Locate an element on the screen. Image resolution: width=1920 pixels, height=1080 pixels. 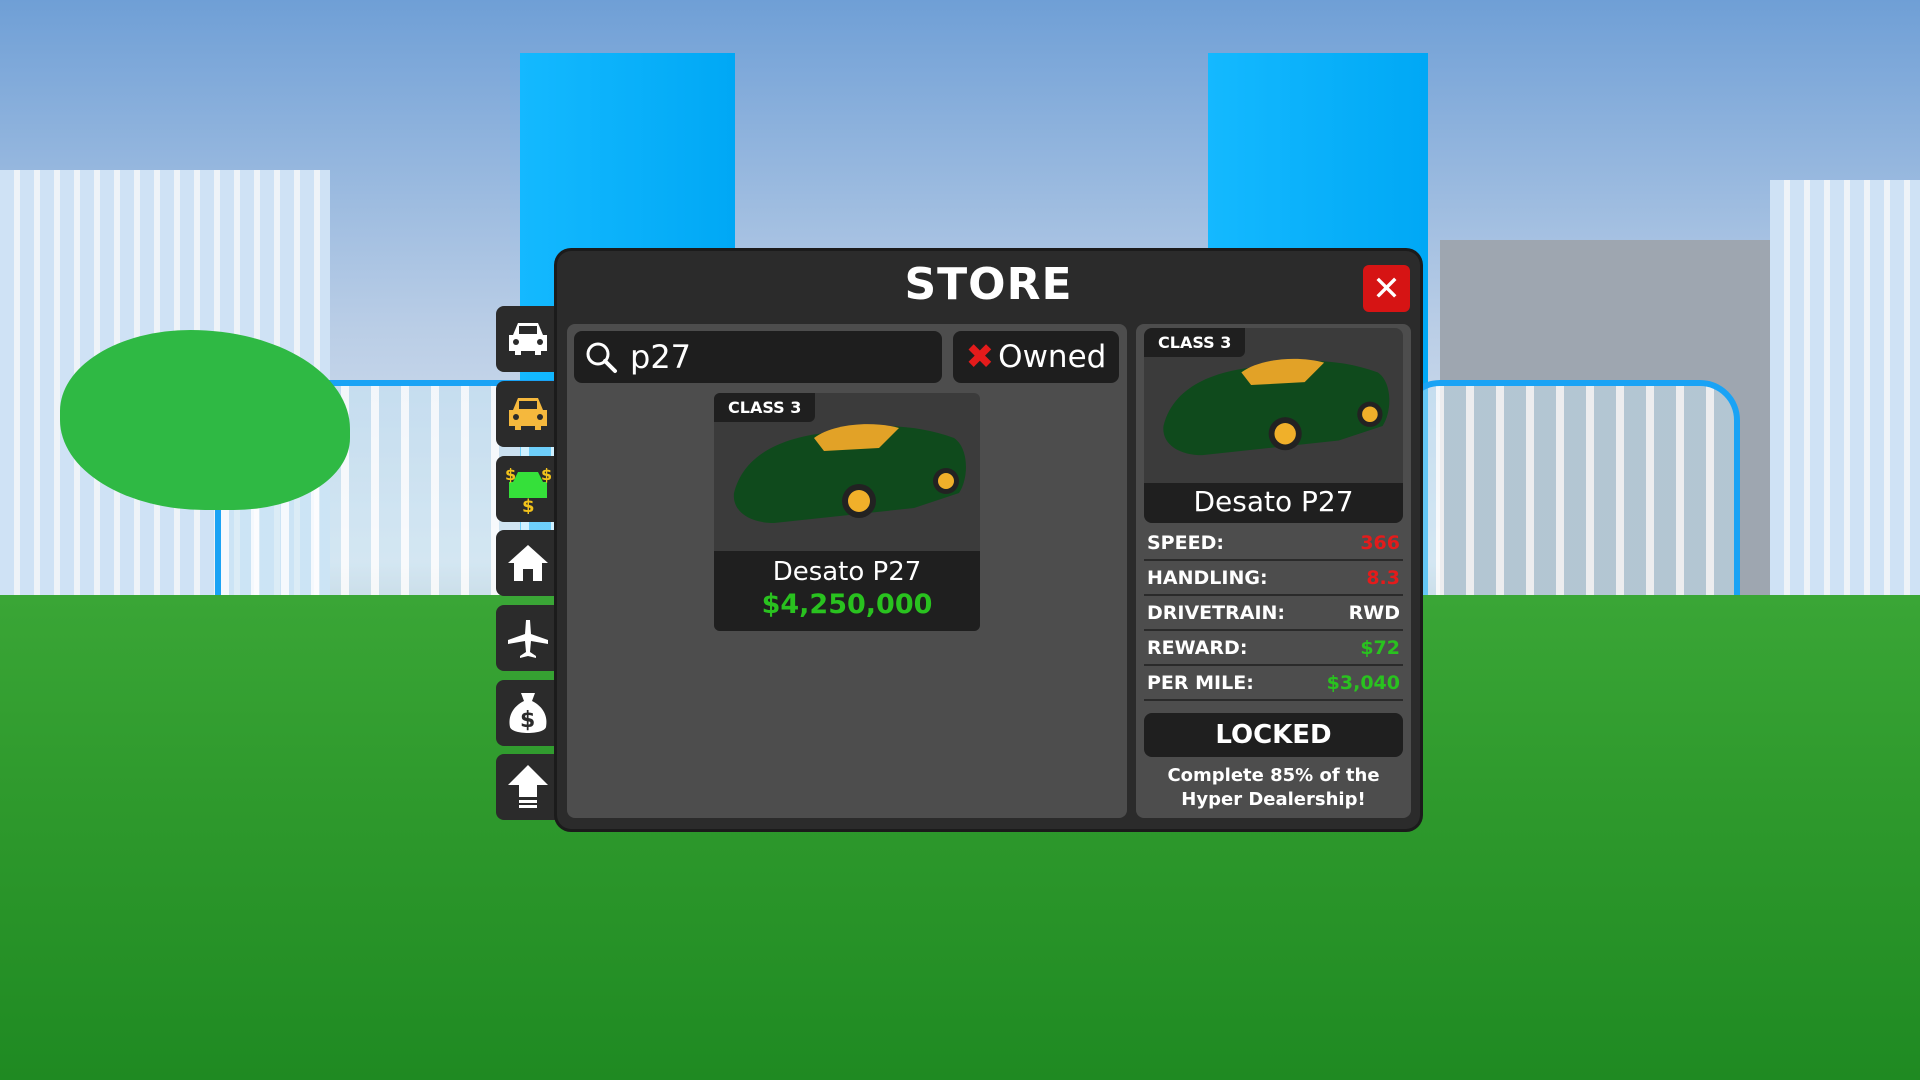
sidebar-tab-taxis is located at coordinates (528, 414).